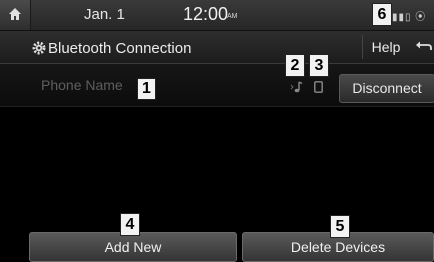 The width and height of the screenshot is (434, 262). I want to click on disconnect-button: Disconnect, so click(386, 88).